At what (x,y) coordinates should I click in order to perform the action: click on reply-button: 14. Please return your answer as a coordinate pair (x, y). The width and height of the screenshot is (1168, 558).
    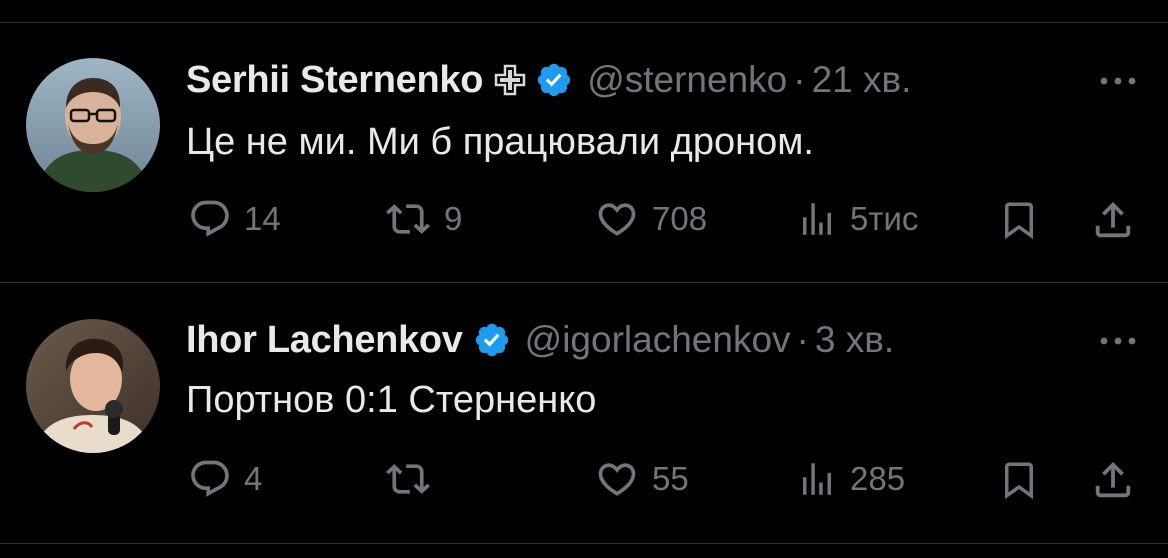
    Looking at the image, I should click on (234, 219).